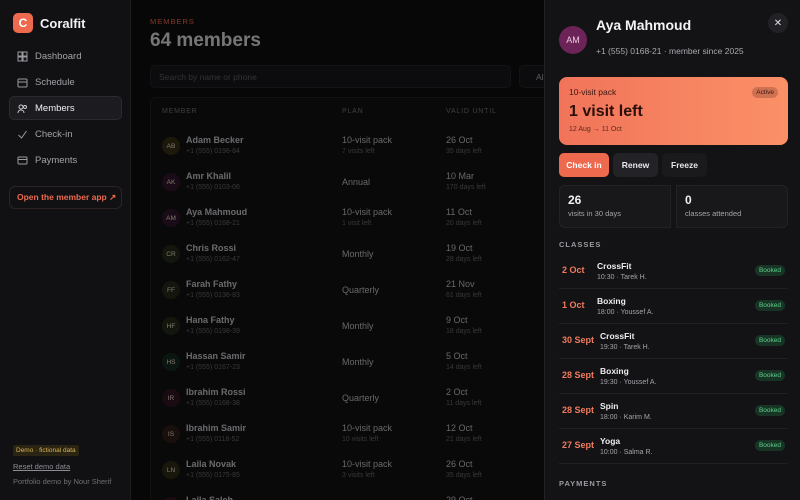 The width and height of the screenshot is (800, 500). I want to click on sidebar-item-members: Members, so click(65, 108).